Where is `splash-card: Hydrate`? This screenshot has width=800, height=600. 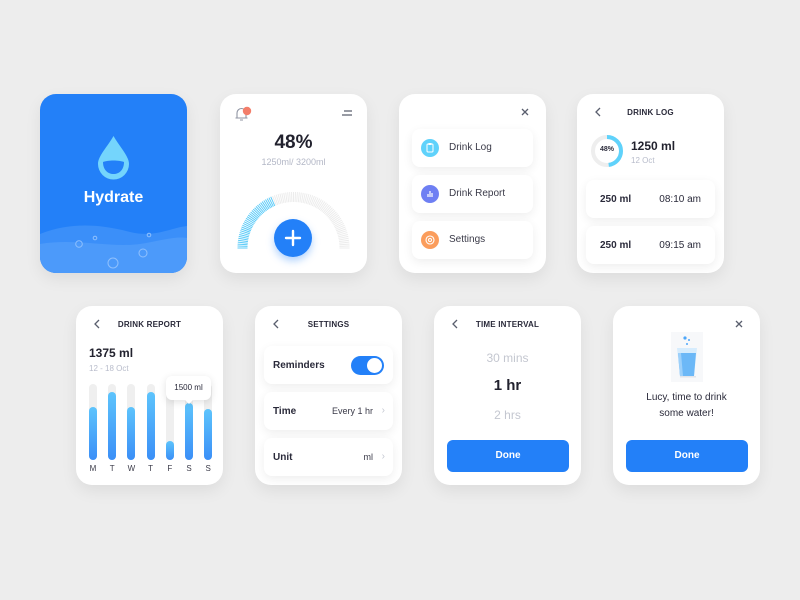
splash-card: Hydrate is located at coordinates (113, 183).